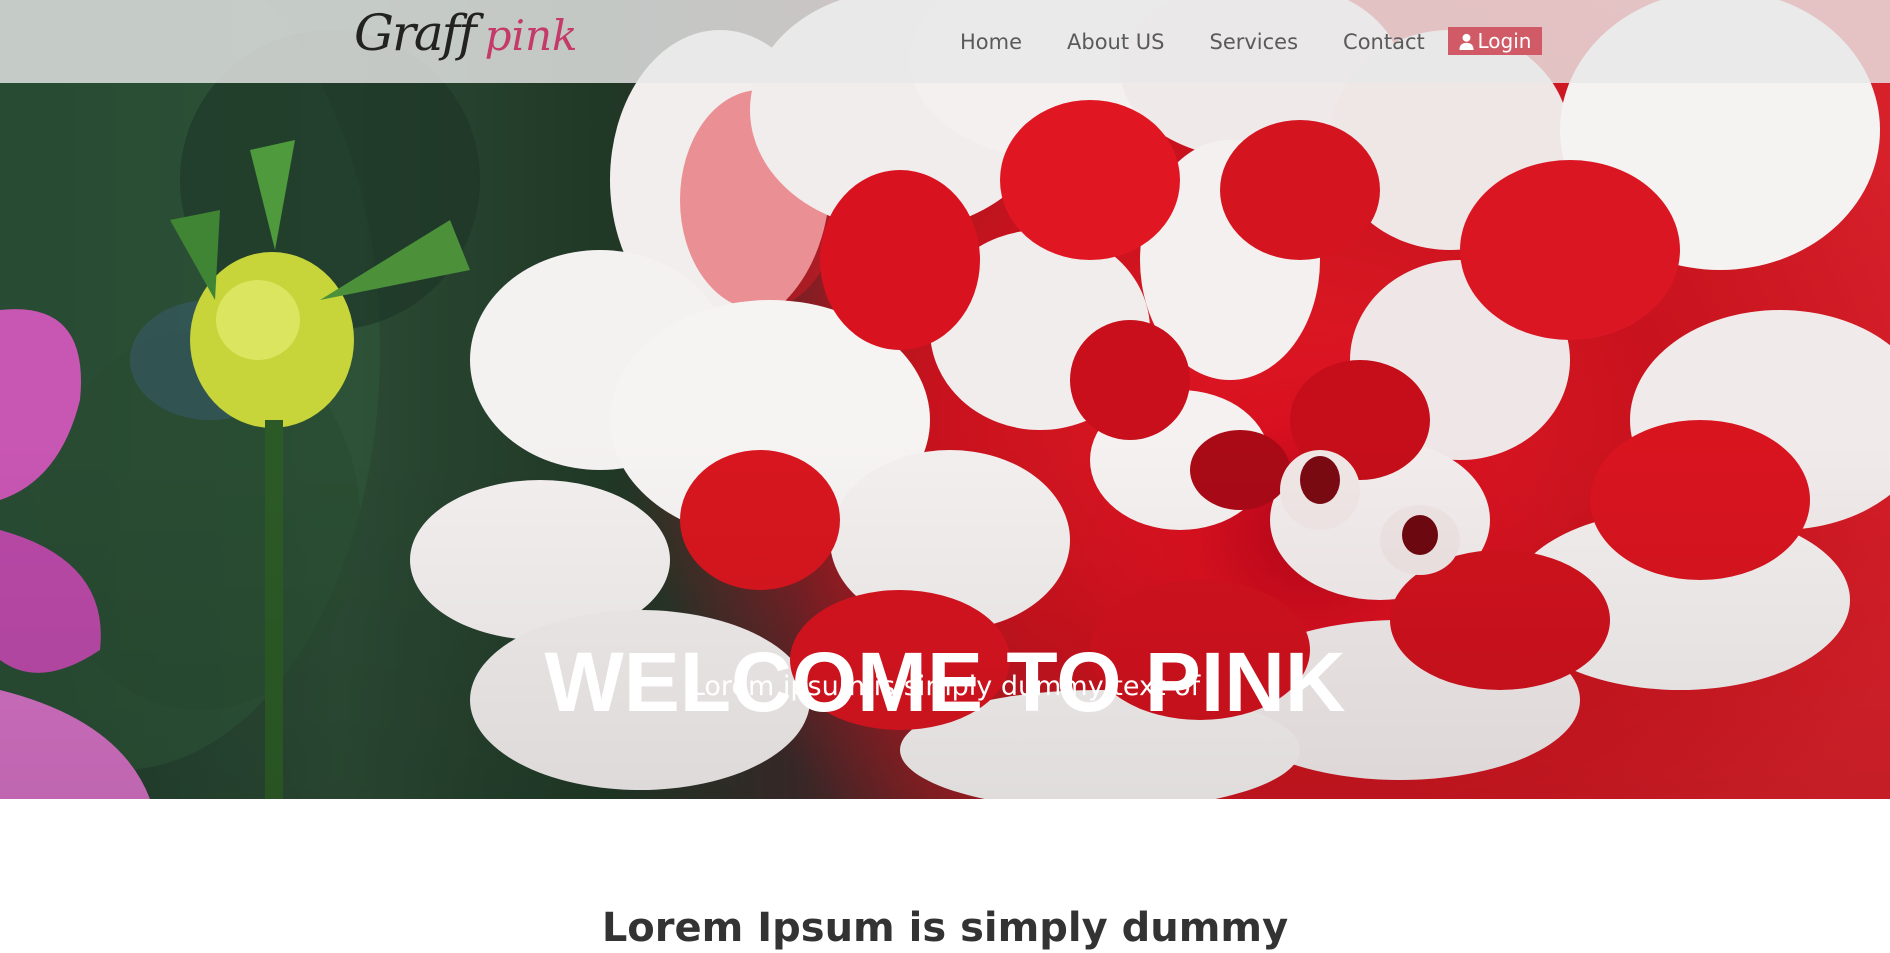 This screenshot has height=953, width=1890. What do you see at coordinates (1115, 42) in the screenshot?
I see `nav-link-about-us: About US` at bounding box center [1115, 42].